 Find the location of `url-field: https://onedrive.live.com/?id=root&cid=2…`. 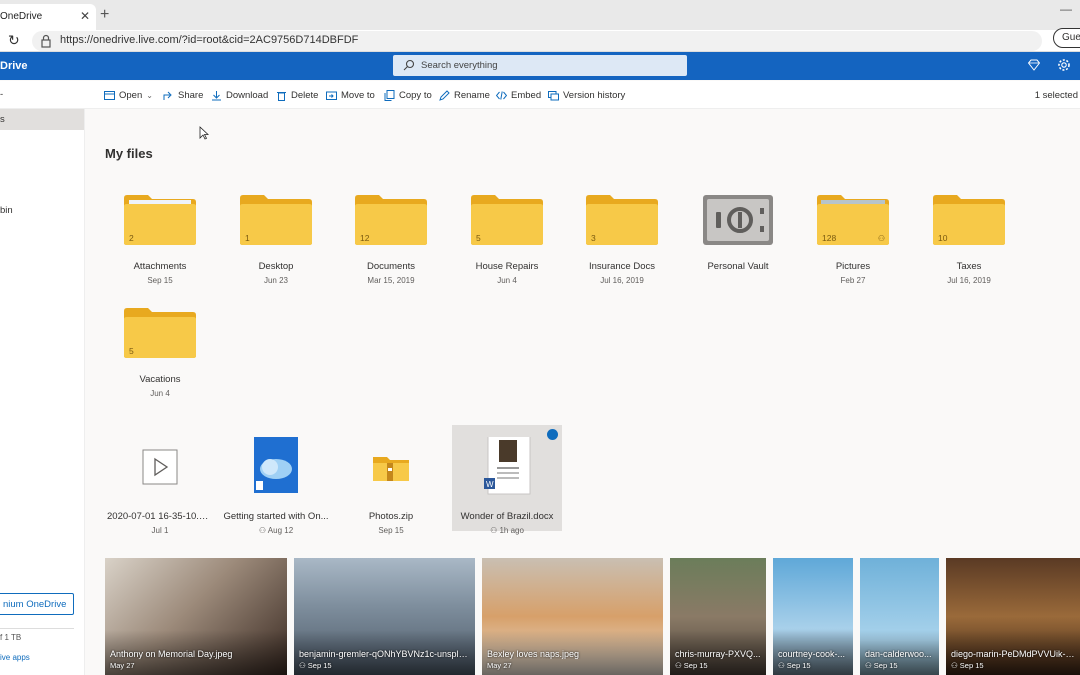

url-field: https://onedrive.live.com/?id=root&cid=2… is located at coordinates (537, 41).